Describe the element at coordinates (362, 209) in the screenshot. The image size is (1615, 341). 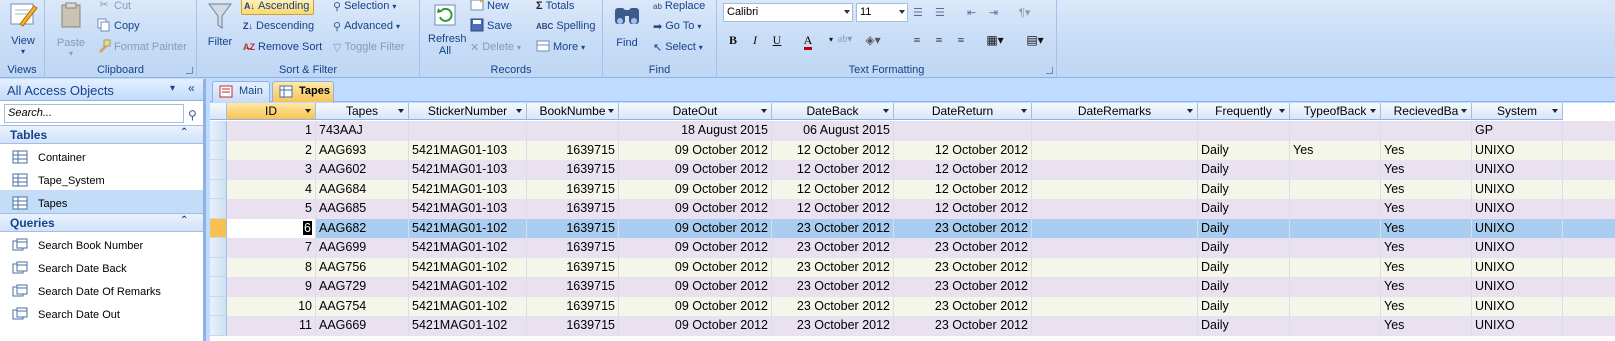
I see `table-cell: AAG685` at that location.